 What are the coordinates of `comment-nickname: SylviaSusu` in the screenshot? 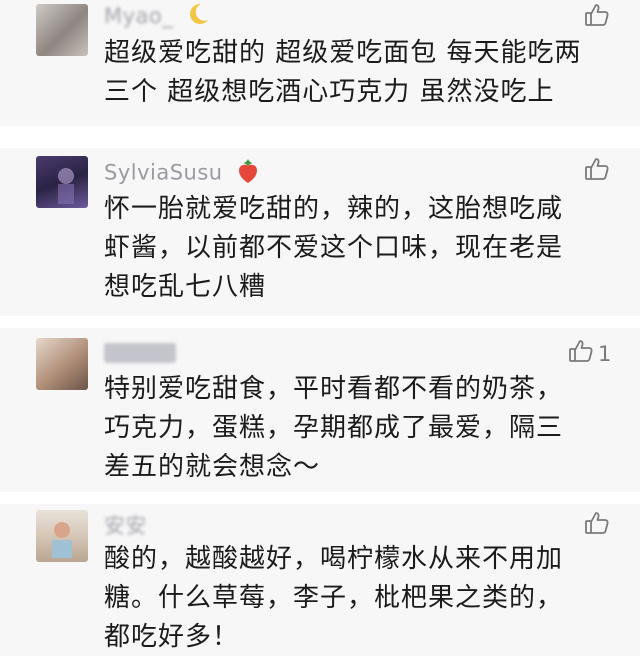 It's located at (182, 173).